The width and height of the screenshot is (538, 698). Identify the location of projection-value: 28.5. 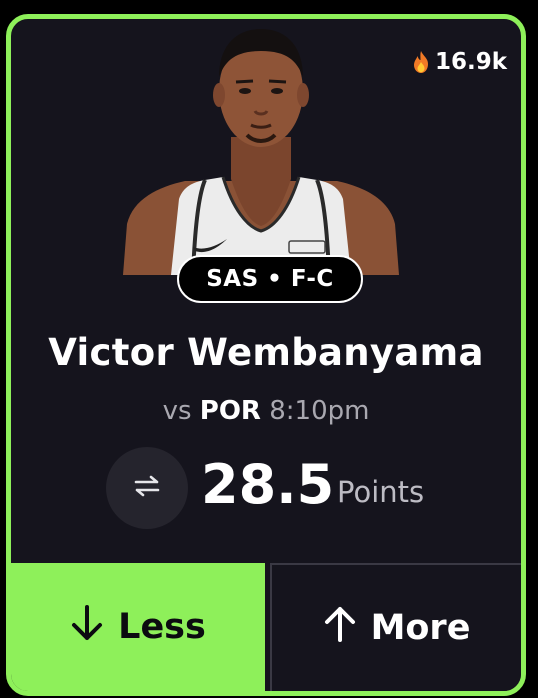
(268, 484).